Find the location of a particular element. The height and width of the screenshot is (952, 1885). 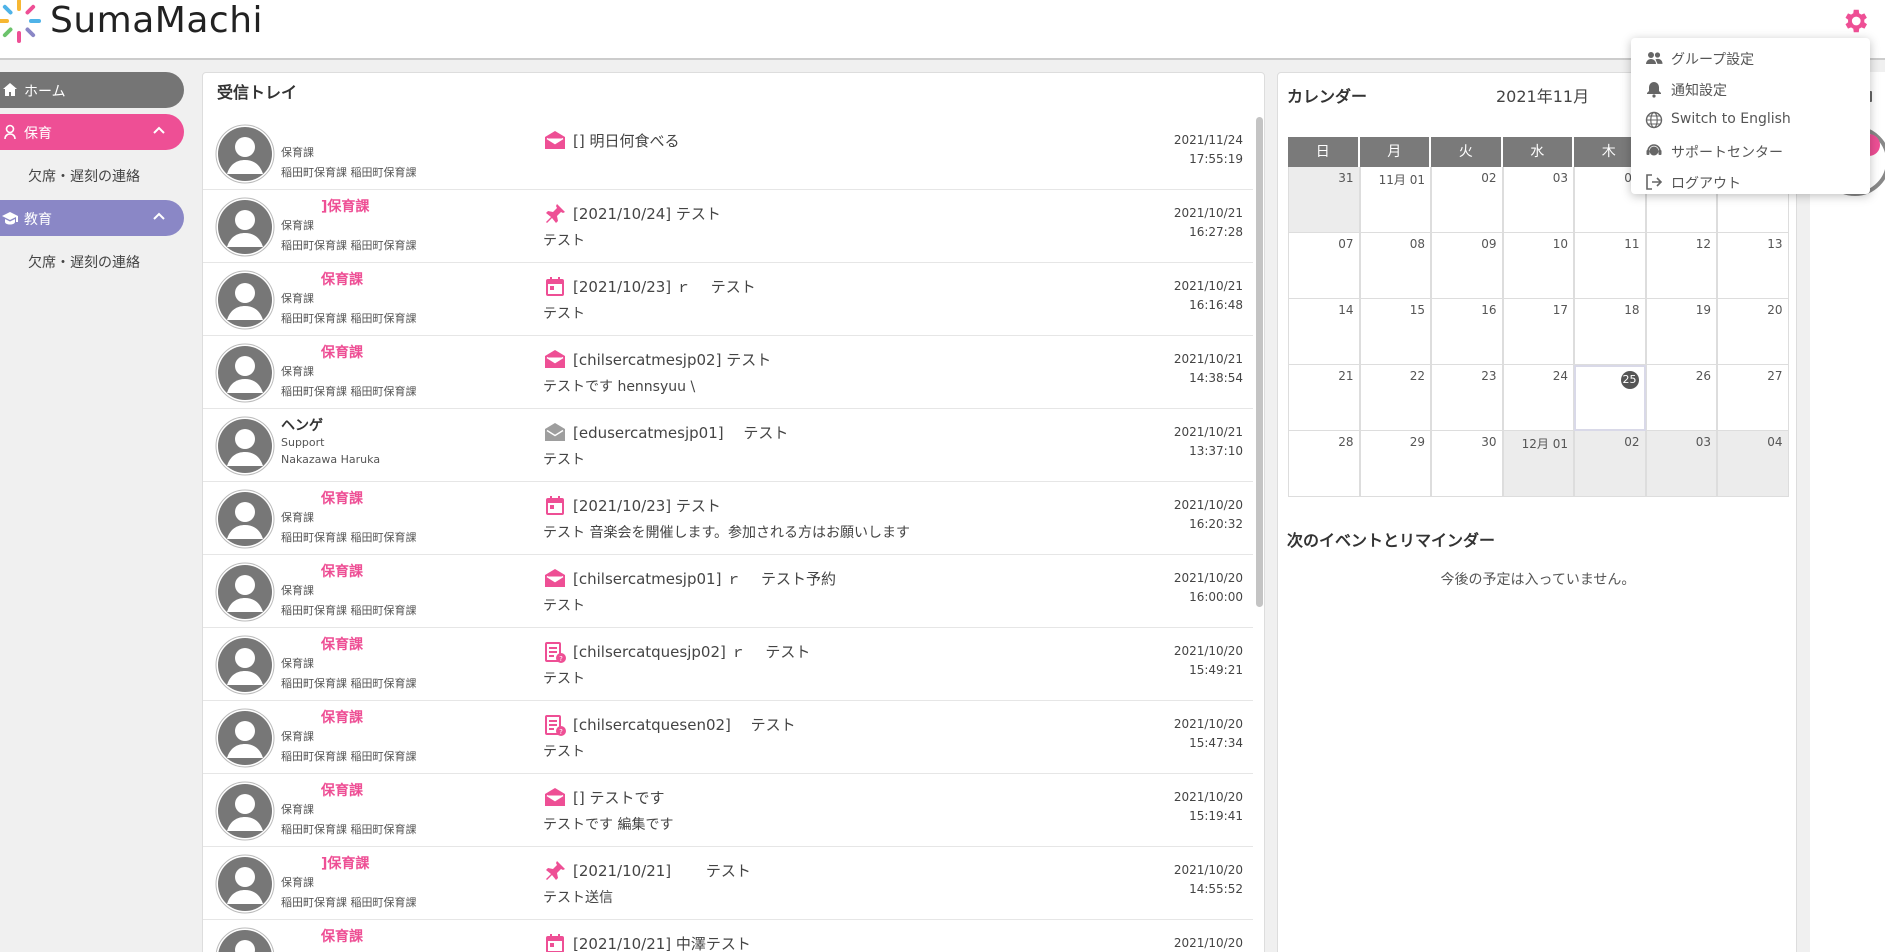

calendar-day: 09 is located at coordinates (1467, 266).